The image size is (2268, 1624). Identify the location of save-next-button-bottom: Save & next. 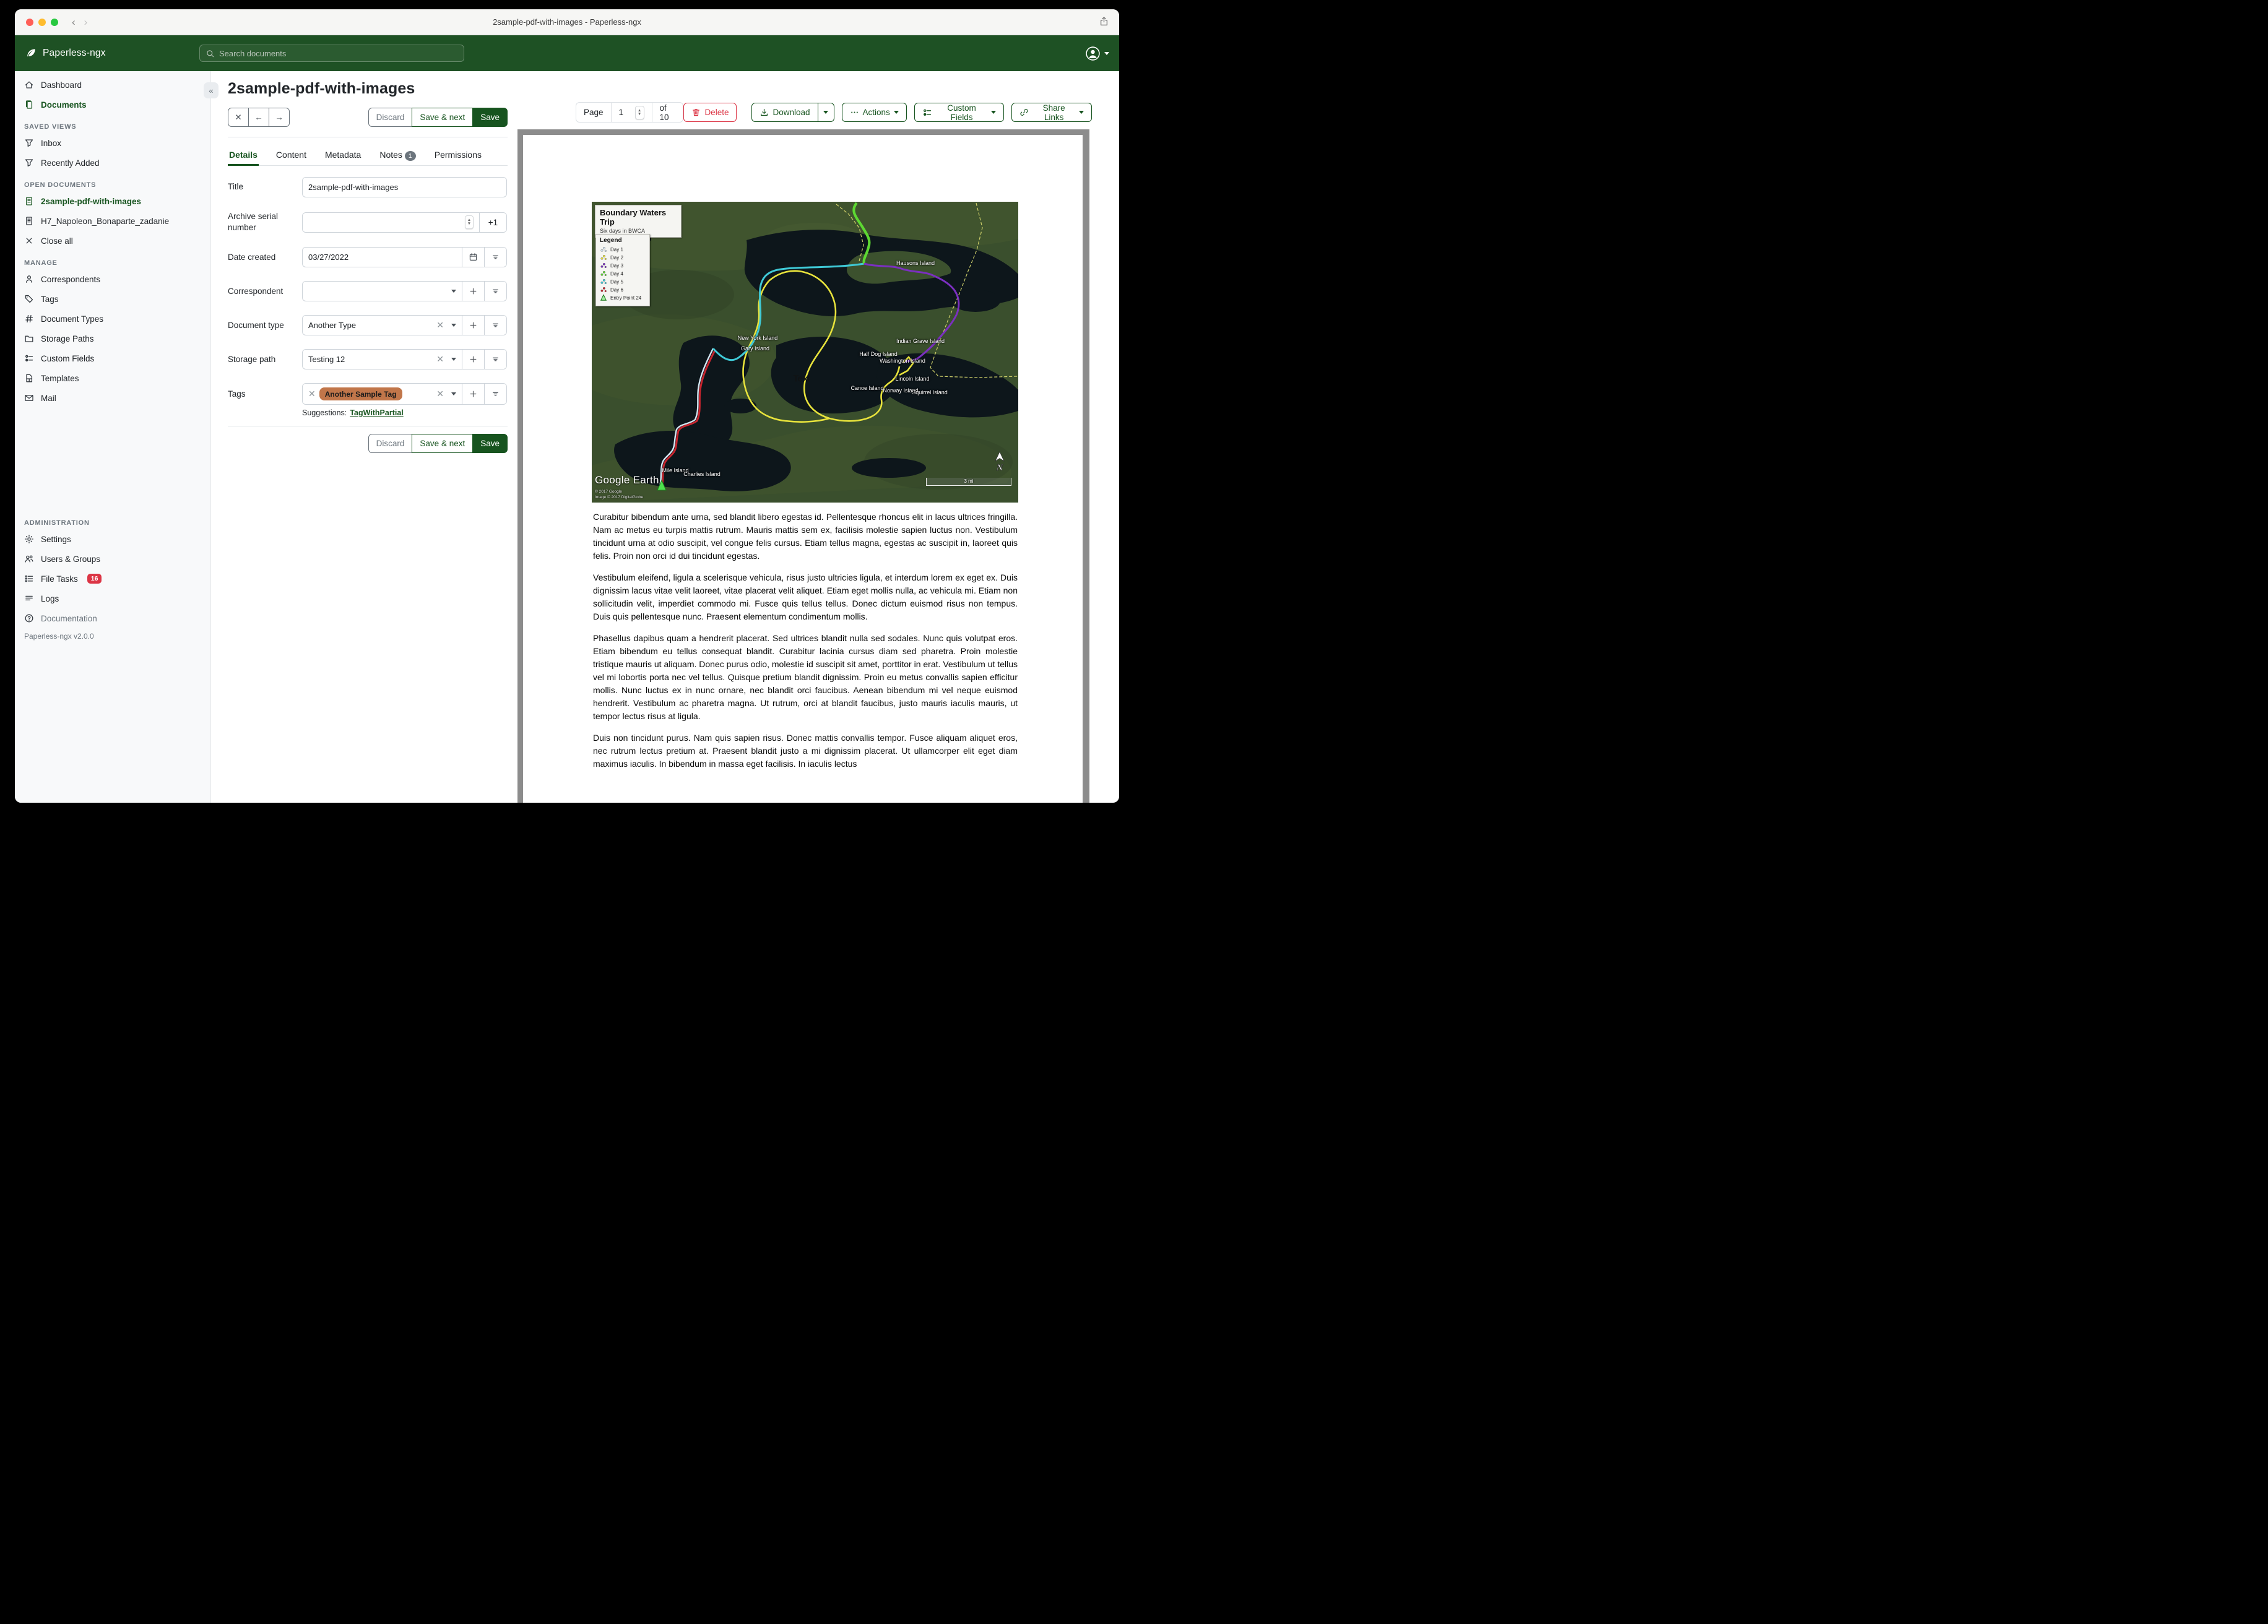
(443, 444).